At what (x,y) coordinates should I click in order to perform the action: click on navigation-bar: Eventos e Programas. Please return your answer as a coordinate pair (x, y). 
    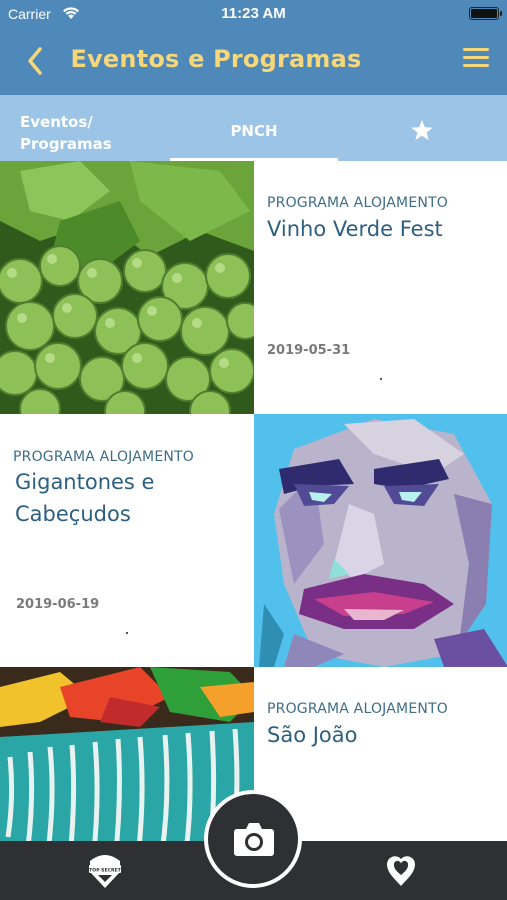
    Looking at the image, I should click on (253, 61).